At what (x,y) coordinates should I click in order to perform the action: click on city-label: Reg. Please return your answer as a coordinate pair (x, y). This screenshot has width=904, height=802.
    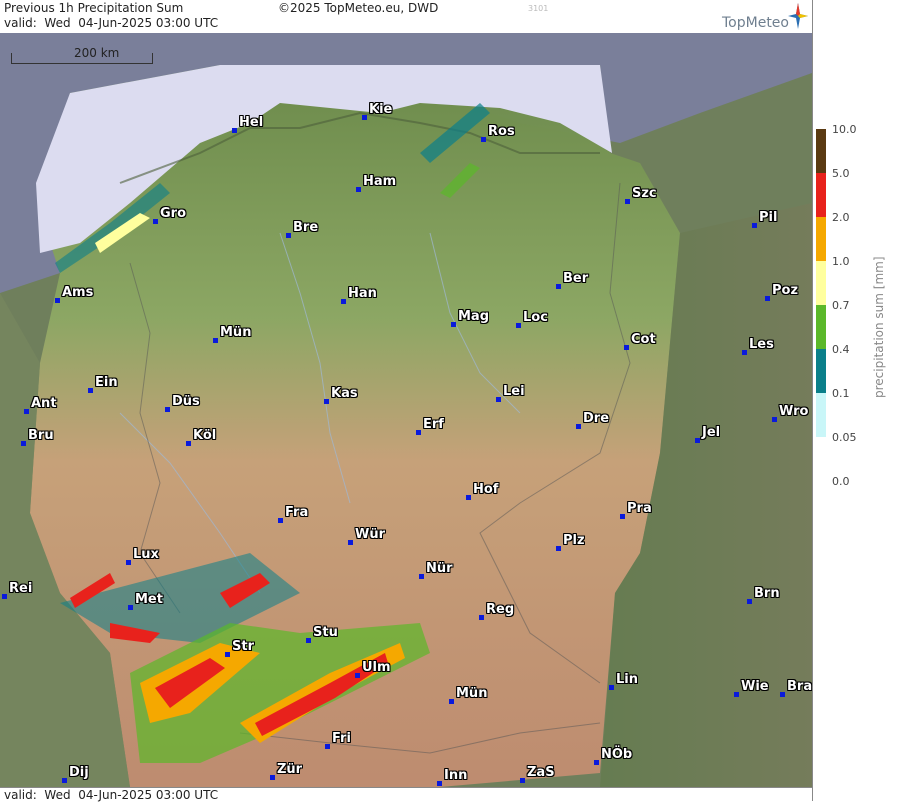
    Looking at the image, I should click on (500, 609).